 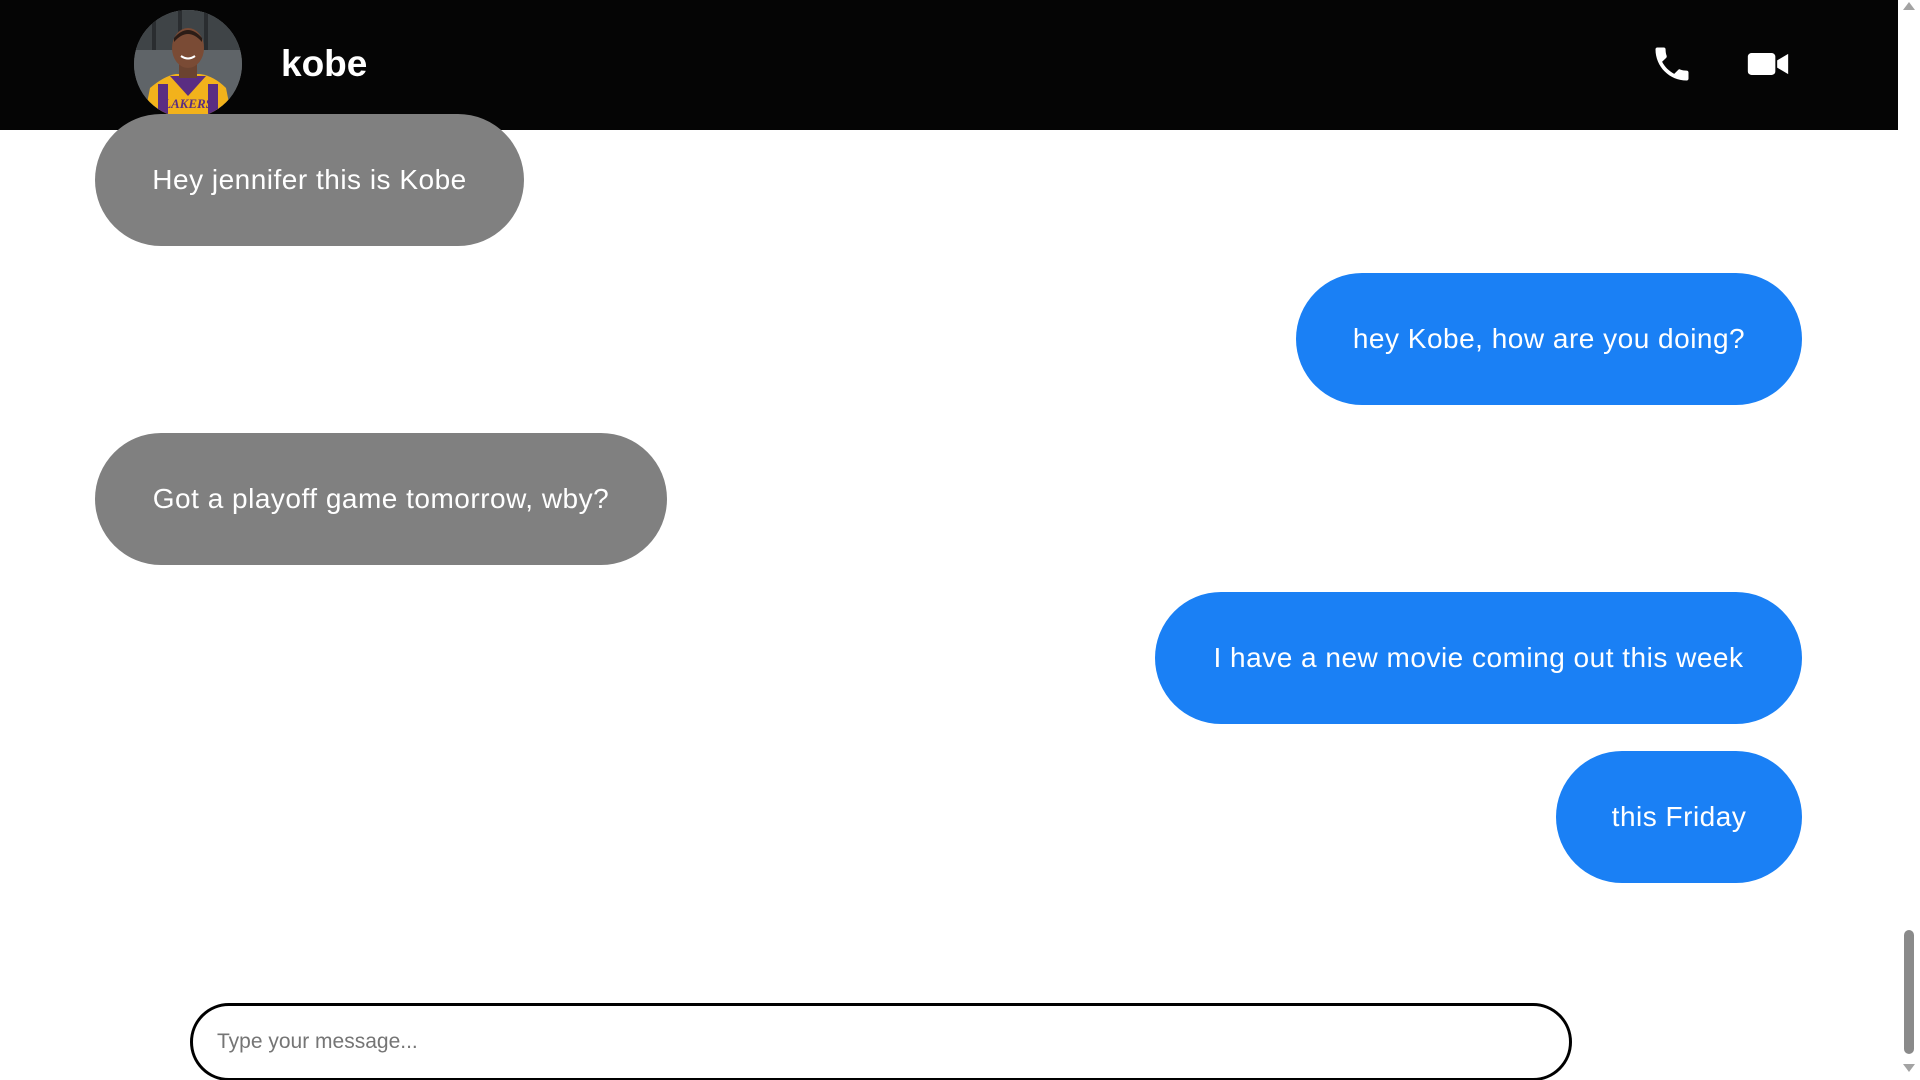 I want to click on video-camera-icon, so click(x=1768, y=64).